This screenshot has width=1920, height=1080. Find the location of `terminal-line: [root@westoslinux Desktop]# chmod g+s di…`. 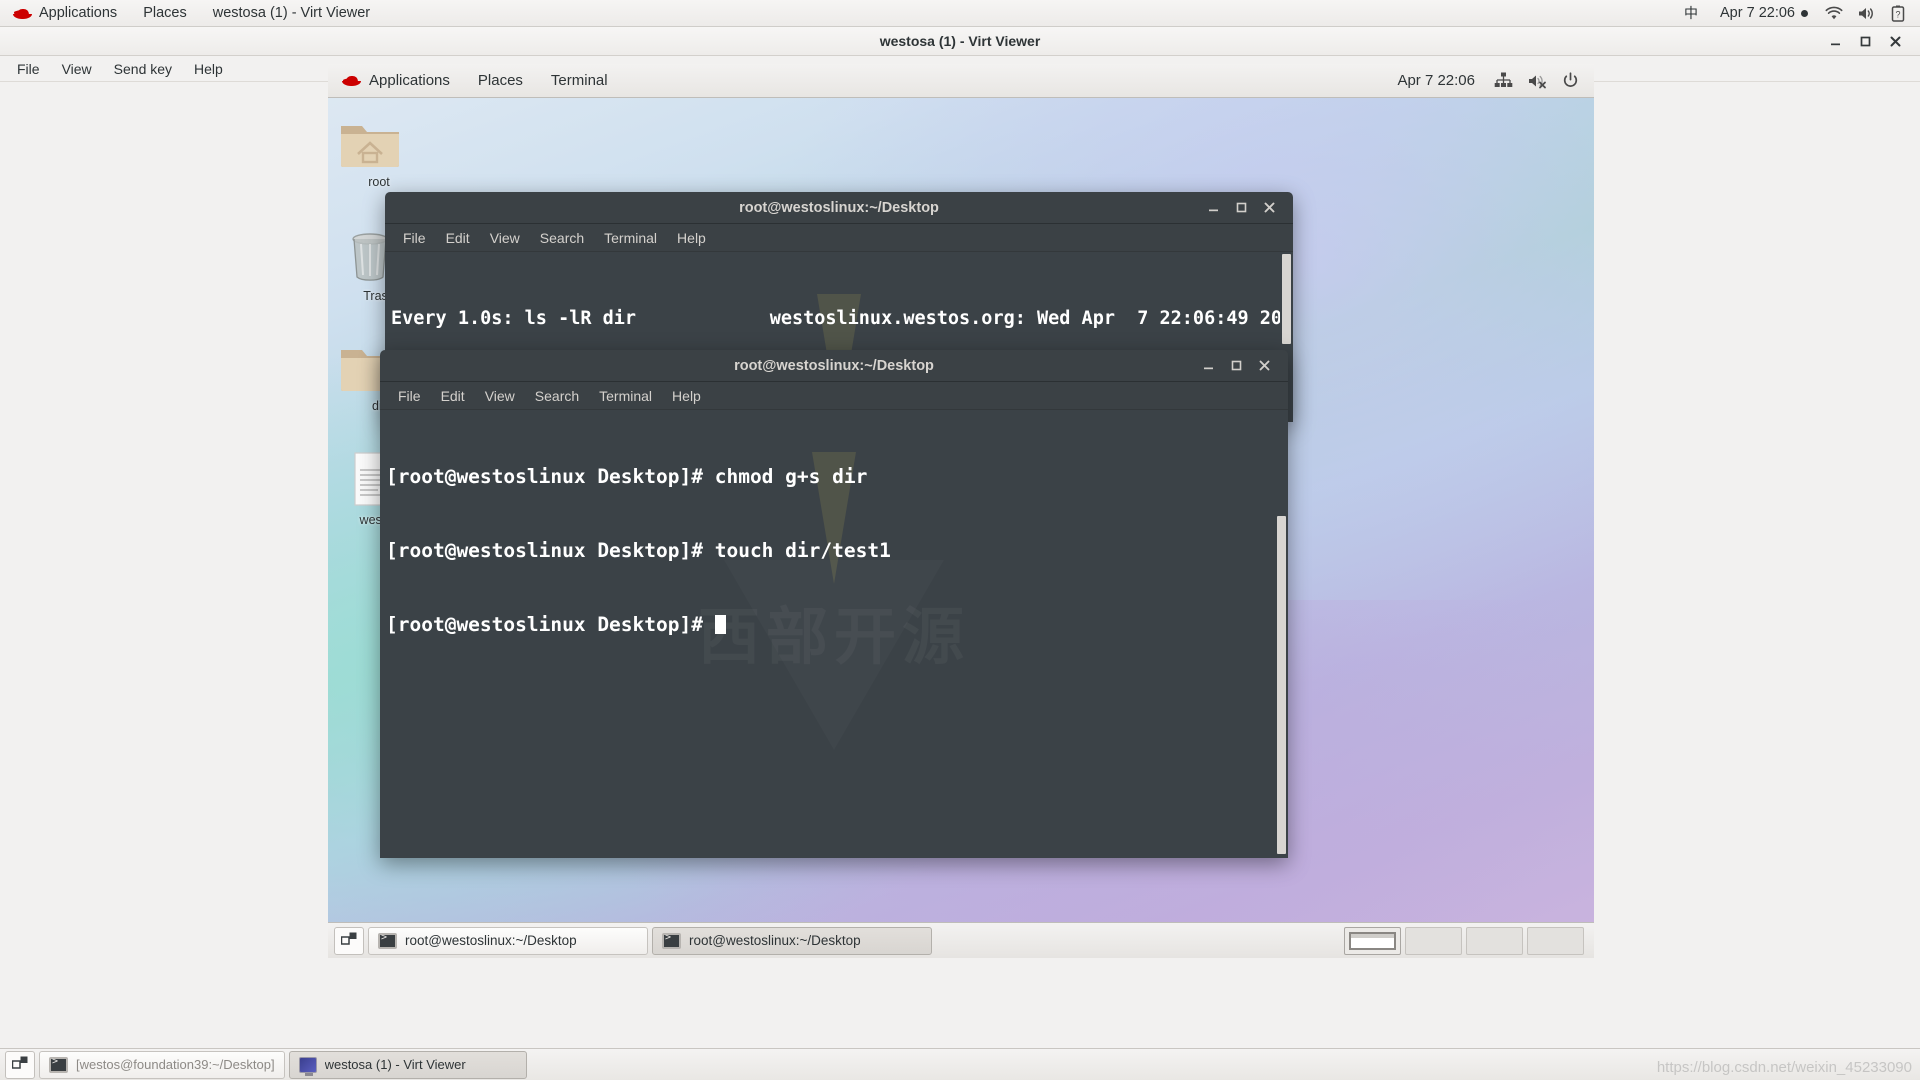

terminal-line: [root@westoslinux Desktop]# chmod g+s di… is located at coordinates (627, 477).